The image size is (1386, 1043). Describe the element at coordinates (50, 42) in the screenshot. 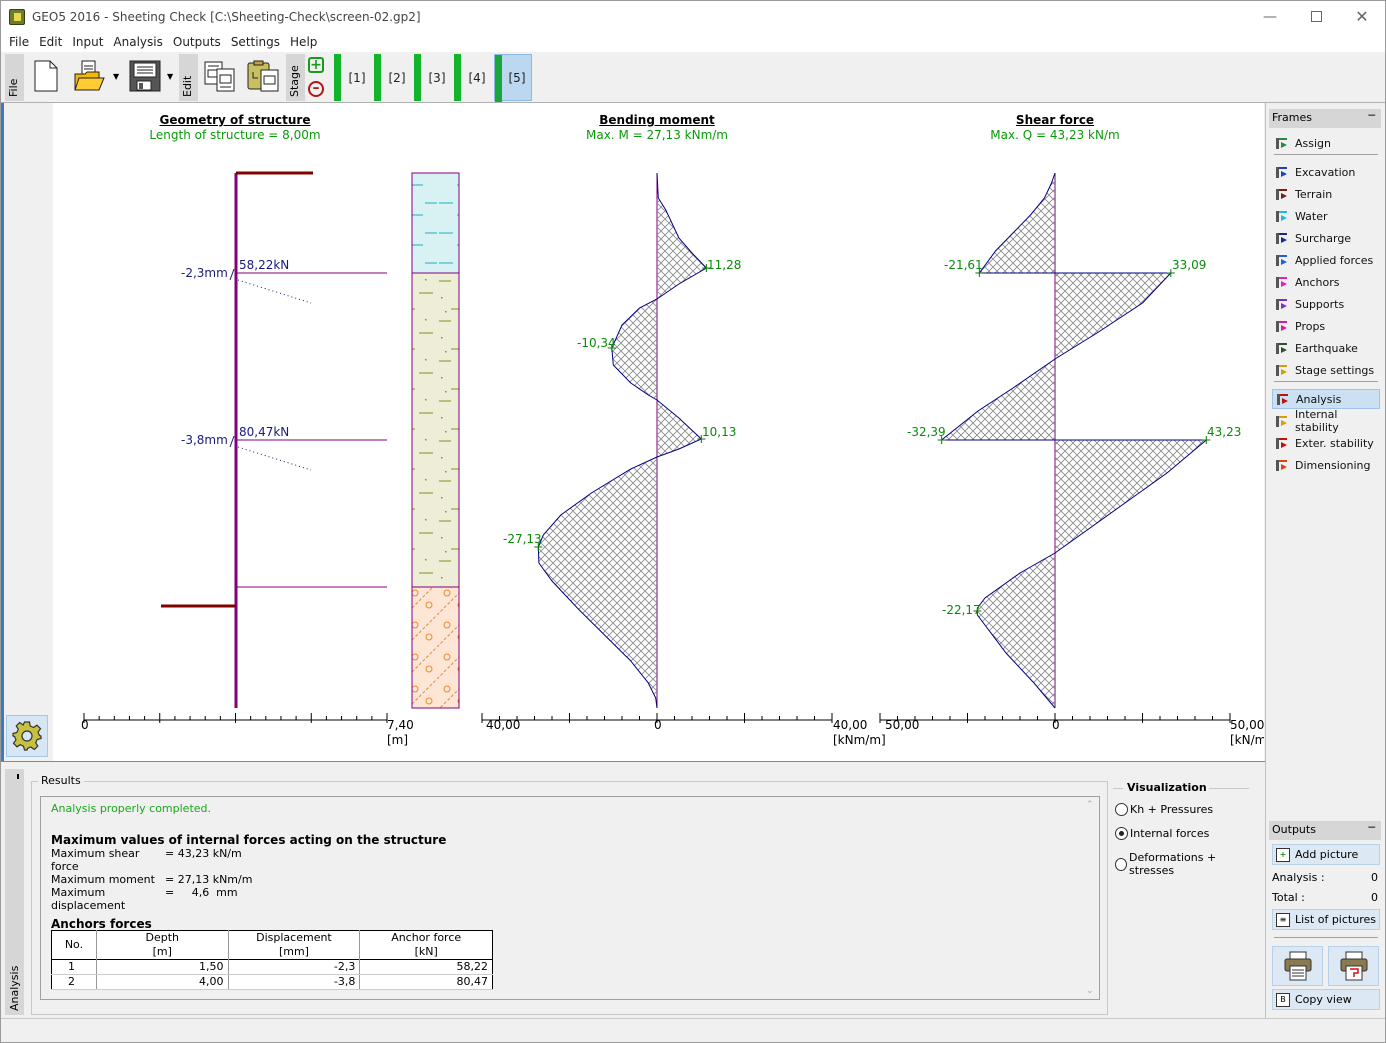

I see `menu-edit: Edit` at that location.